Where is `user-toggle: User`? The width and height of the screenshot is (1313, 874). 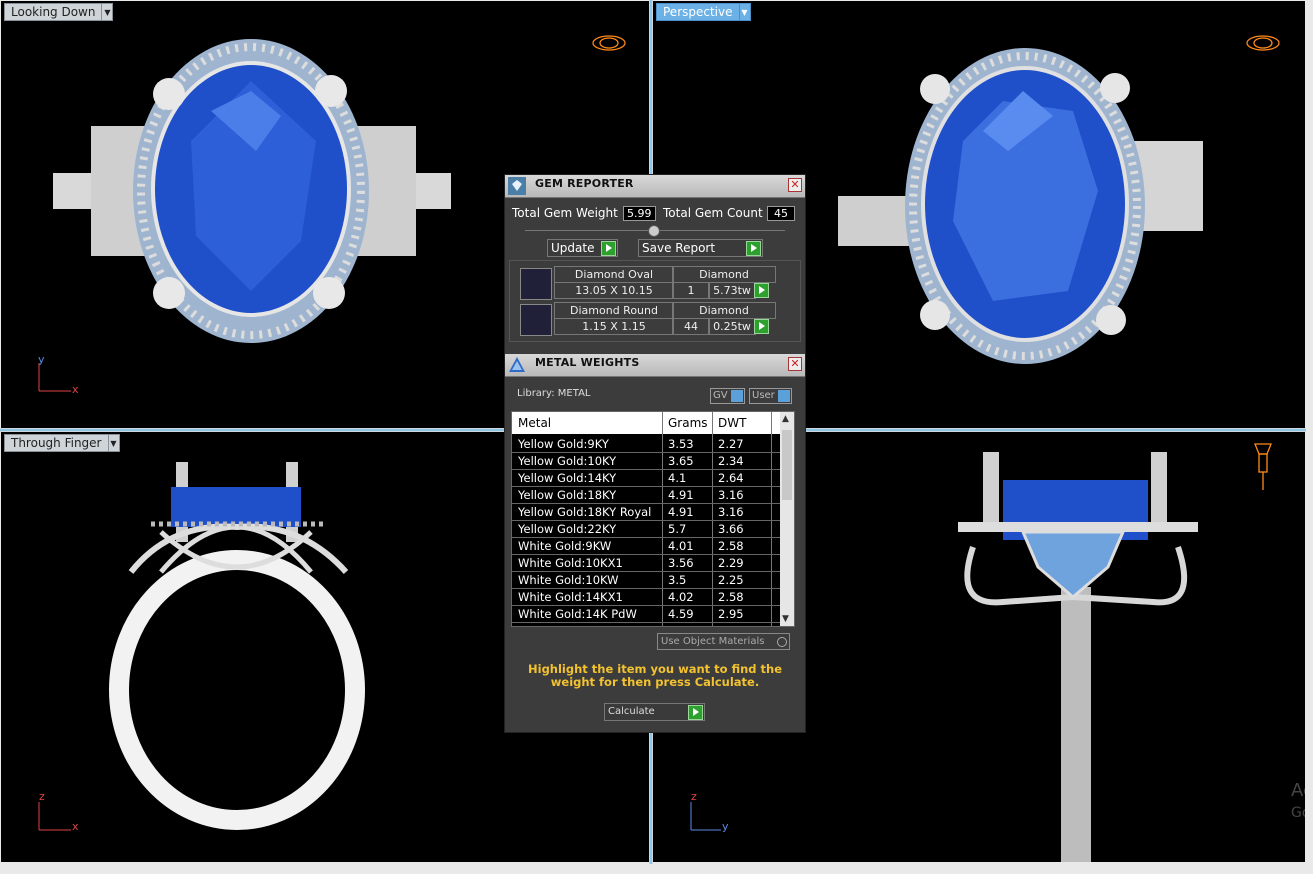
user-toggle: User is located at coordinates (770, 396).